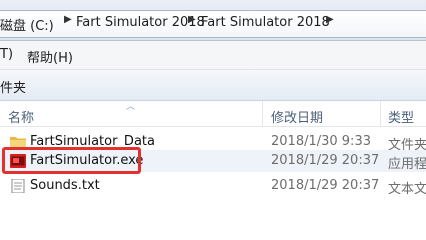 Image resolution: width=426 pixels, height=240 pixels. Describe the element at coordinates (407, 189) in the screenshot. I see `file-type: 文本文` at that location.